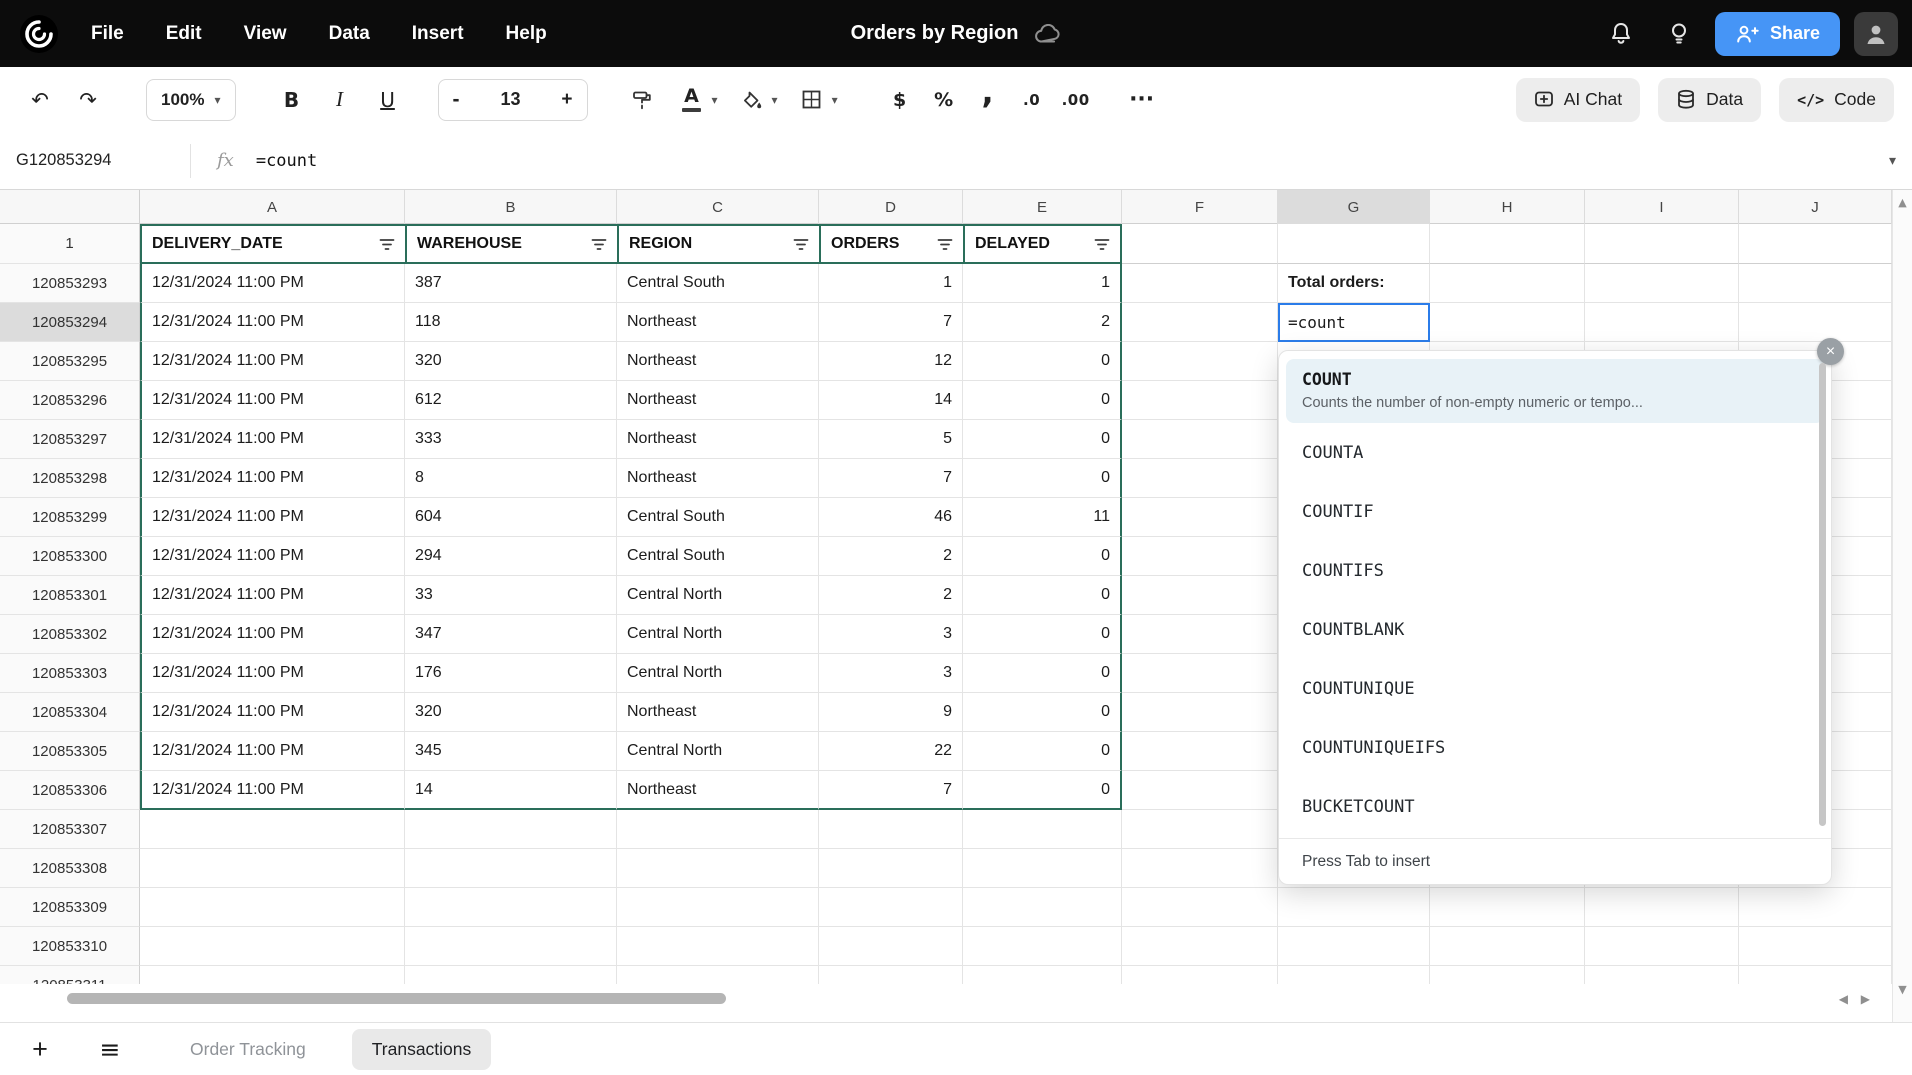  I want to click on menu-insert: Insert, so click(438, 34).